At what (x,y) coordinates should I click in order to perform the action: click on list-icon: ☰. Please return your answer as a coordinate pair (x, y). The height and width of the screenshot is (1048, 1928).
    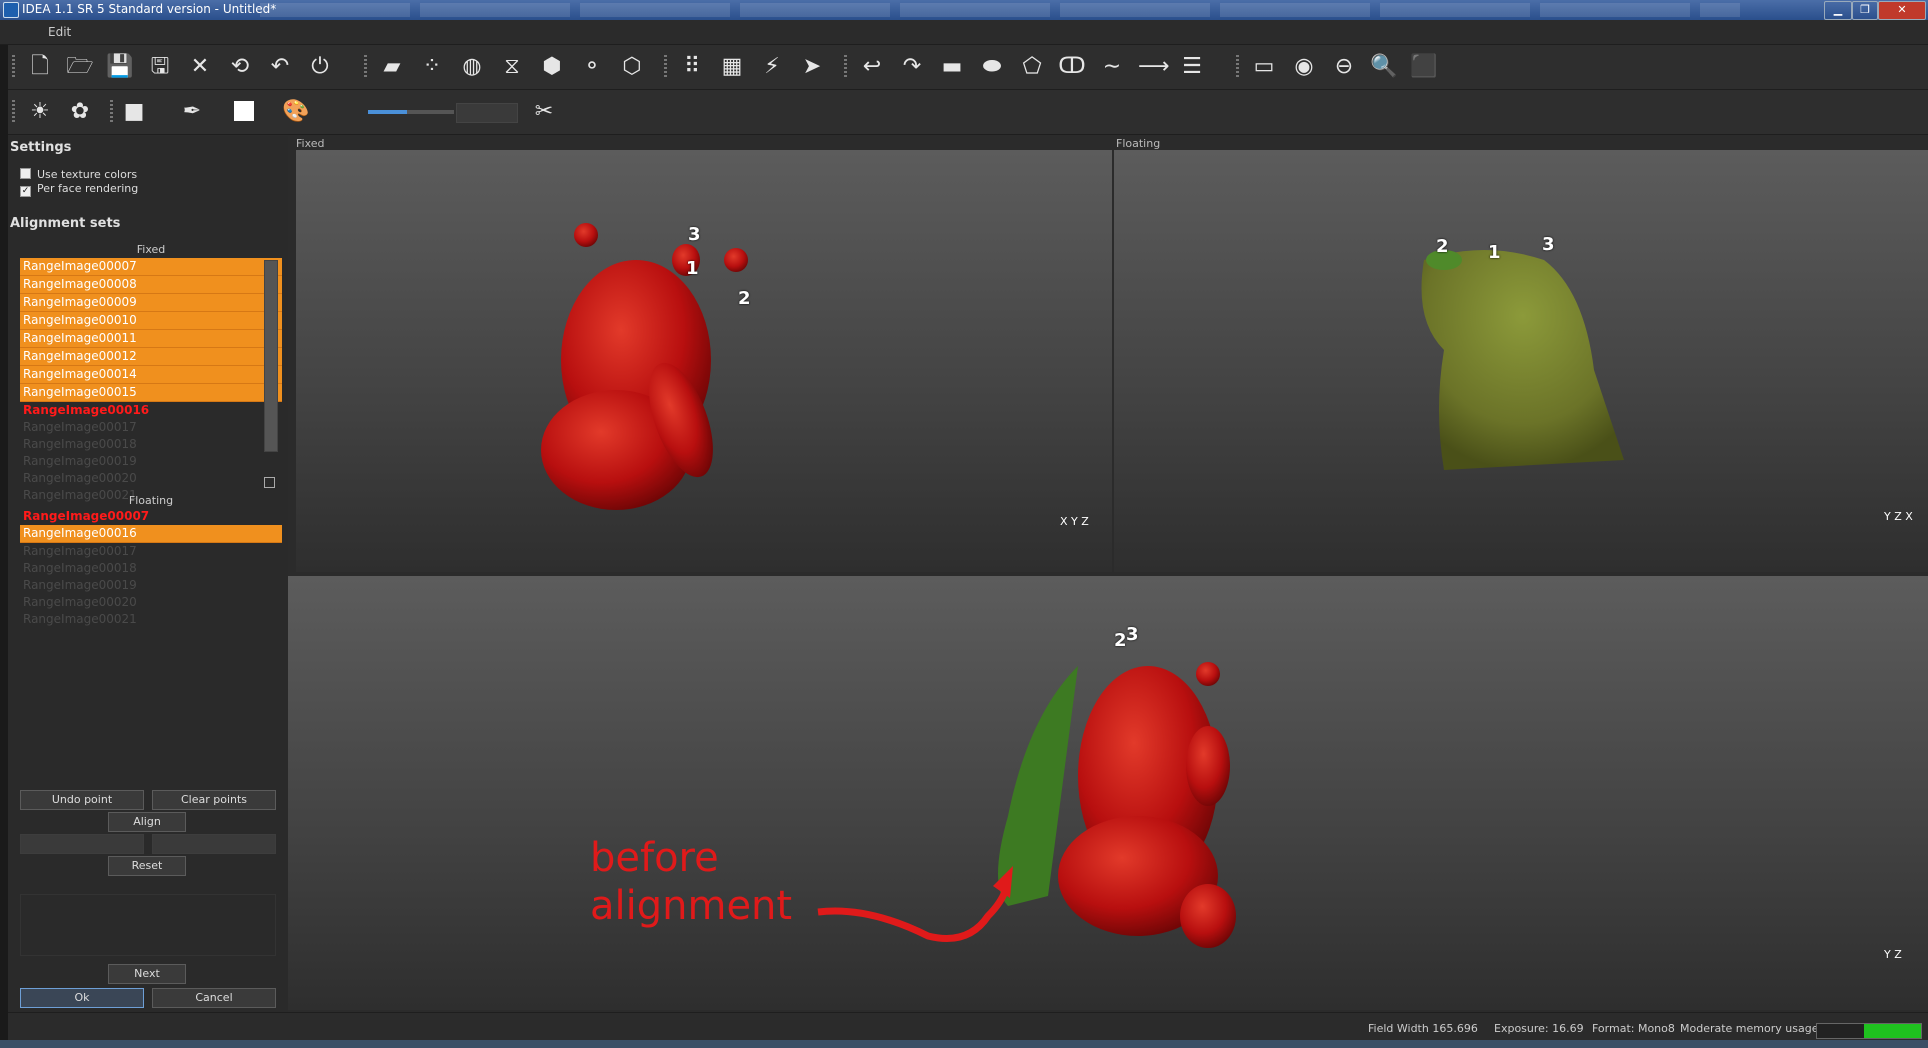
    Looking at the image, I should click on (1192, 67).